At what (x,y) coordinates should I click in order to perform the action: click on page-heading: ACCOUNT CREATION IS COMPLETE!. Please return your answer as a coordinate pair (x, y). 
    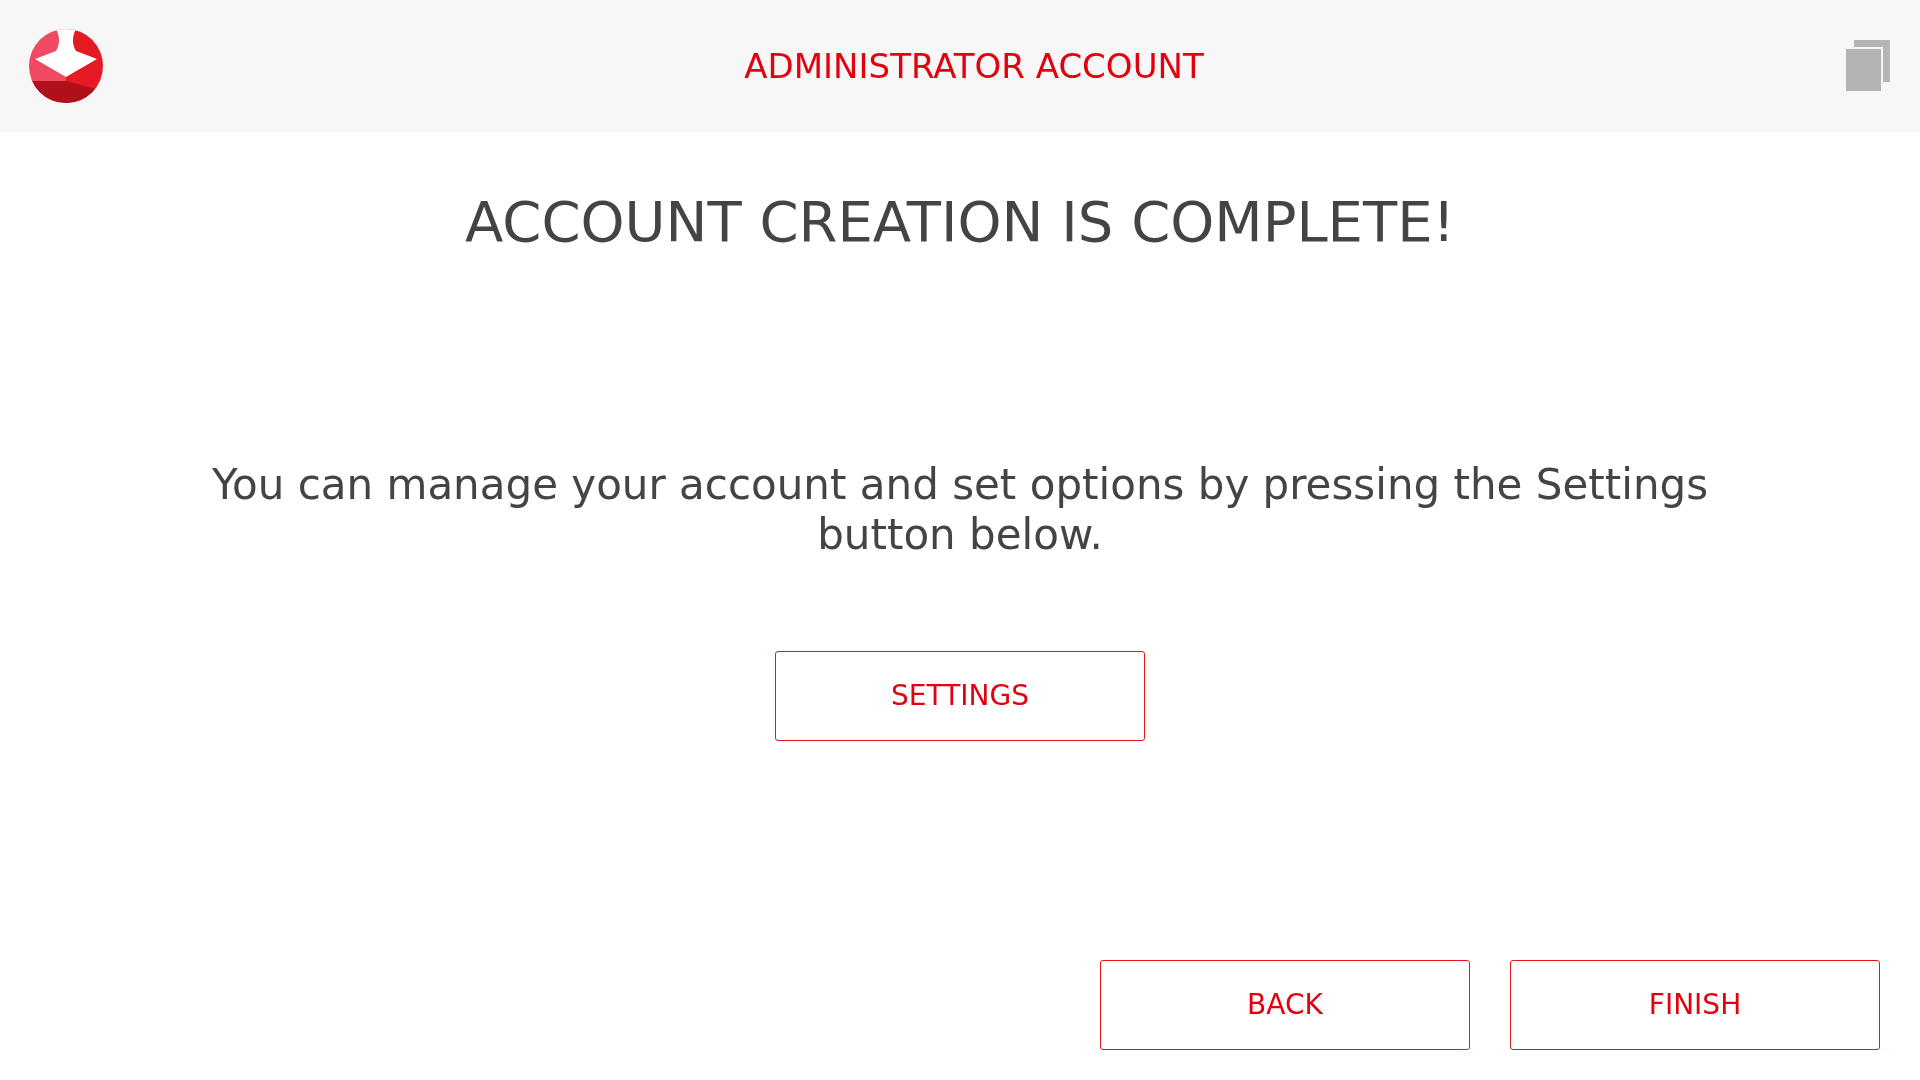
    Looking at the image, I should click on (960, 222).